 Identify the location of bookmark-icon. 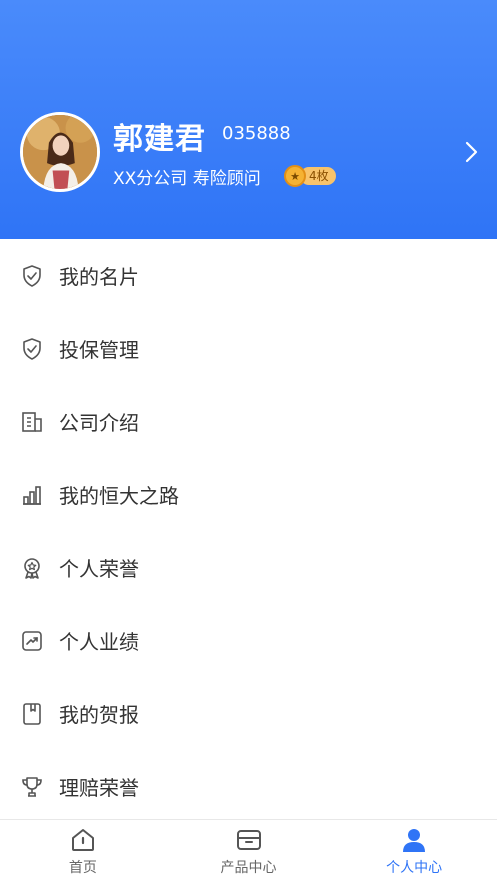
(32, 713).